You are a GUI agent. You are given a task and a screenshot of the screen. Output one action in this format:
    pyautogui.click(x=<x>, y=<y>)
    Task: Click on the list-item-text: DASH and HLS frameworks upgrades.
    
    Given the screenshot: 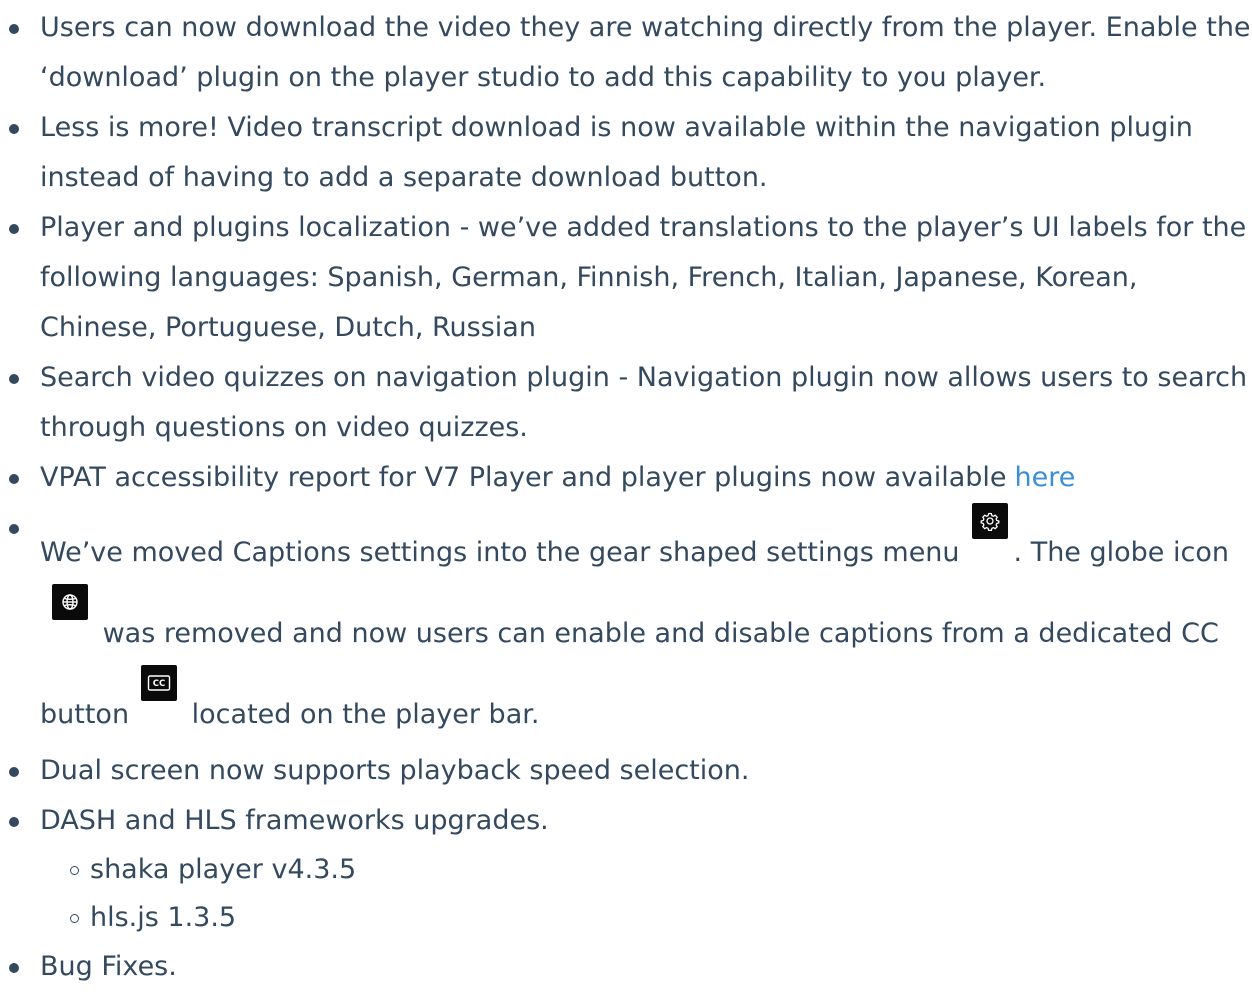 What is the action you would take?
    pyautogui.click(x=294, y=820)
    